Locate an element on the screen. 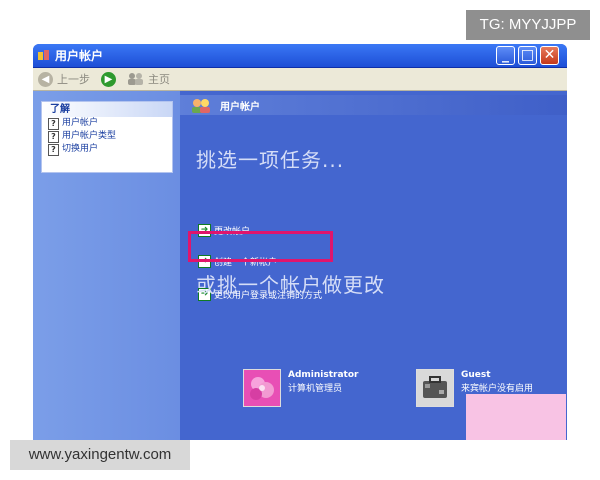  sidebar-item-account-types: ? 用户帐户类型 is located at coordinates (107, 136).